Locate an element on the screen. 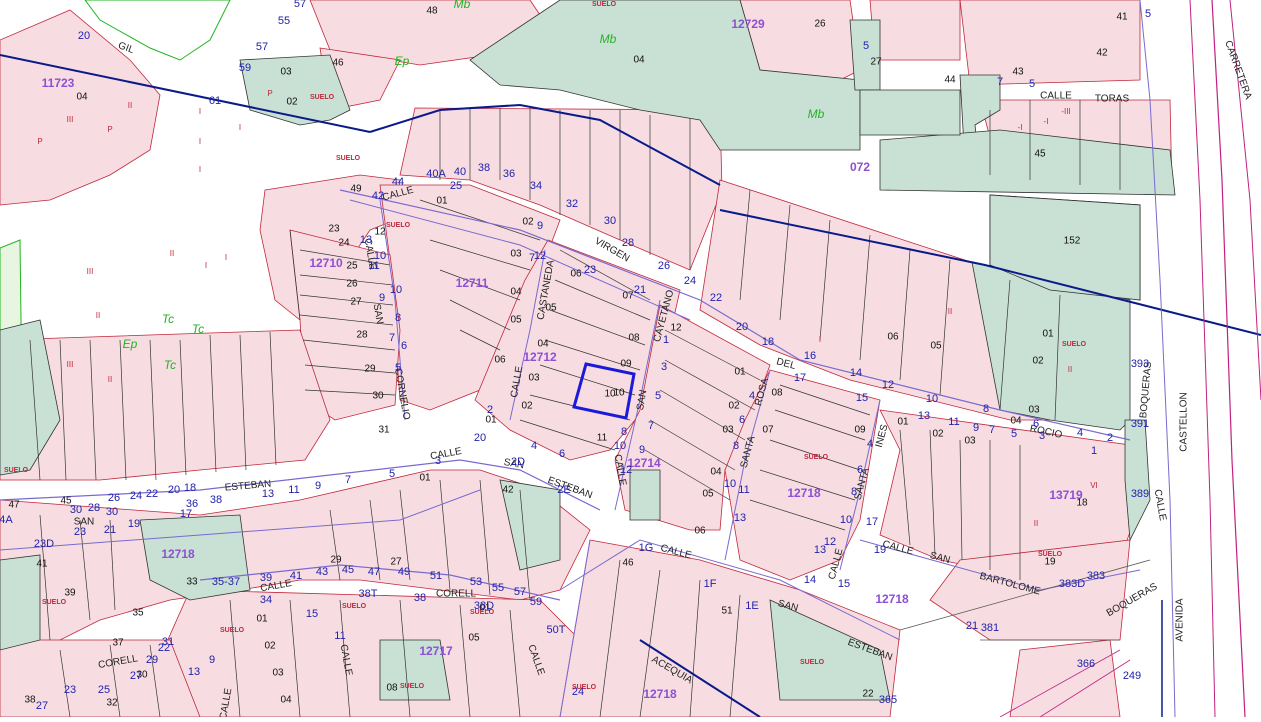 The height and width of the screenshot is (722, 1261). street-number: 26 is located at coordinates (114, 498).